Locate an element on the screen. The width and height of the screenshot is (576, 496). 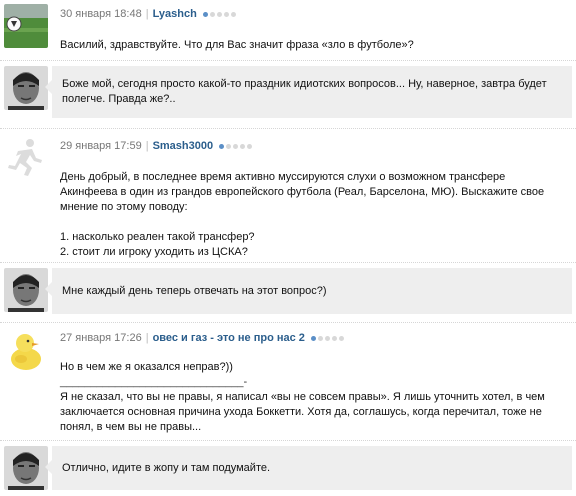
football-field-icon is located at coordinates (26, 26).